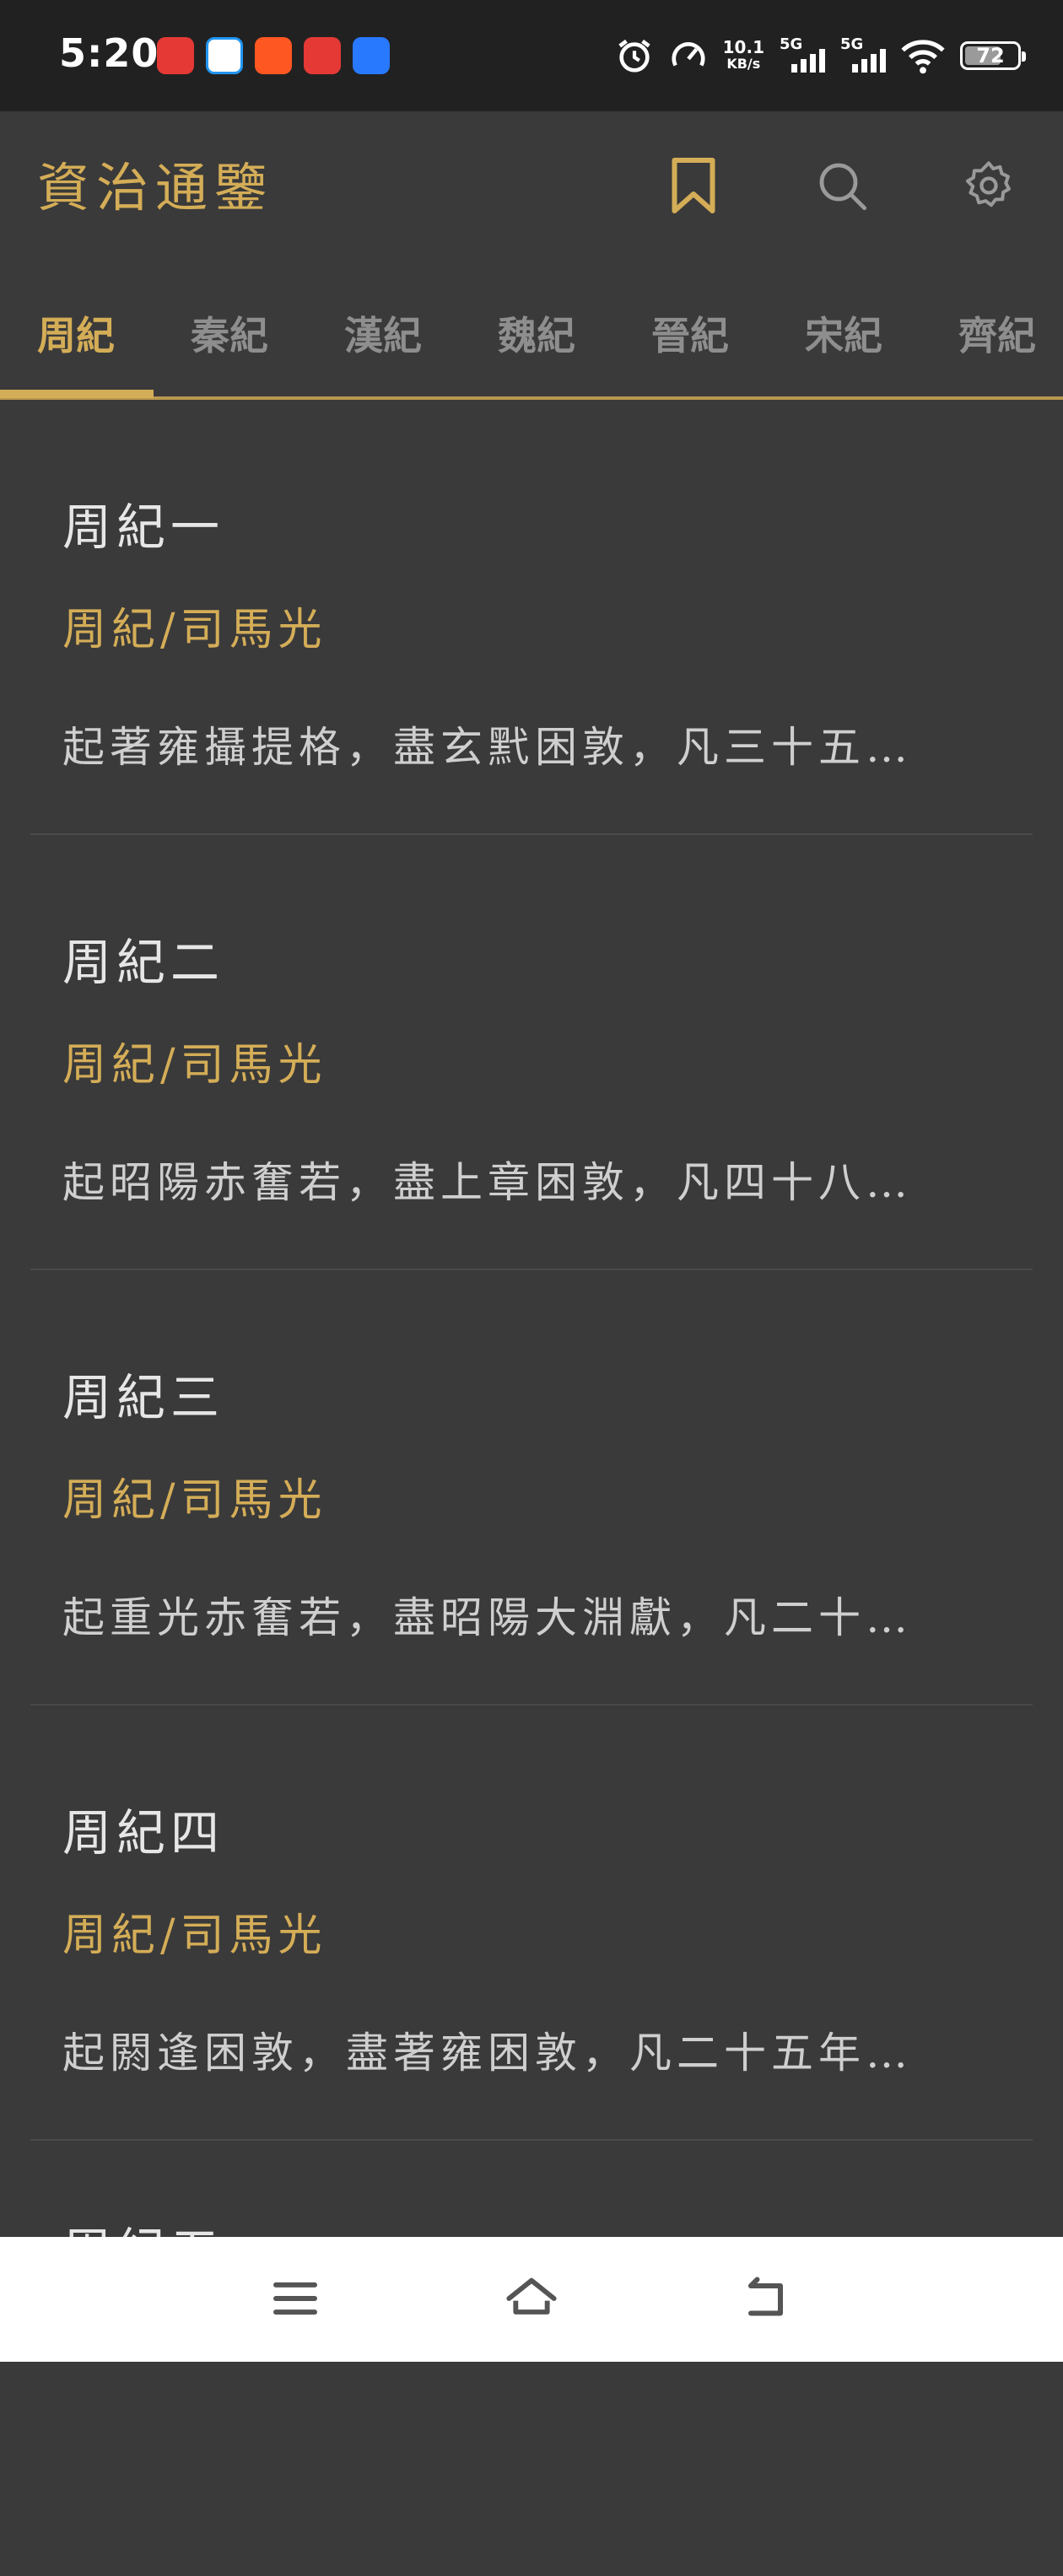 The height and width of the screenshot is (2576, 1063). What do you see at coordinates (230, 333) in the screenshot?
I see `tab-qinji: 秦紀` at bounding box center [230, 333].